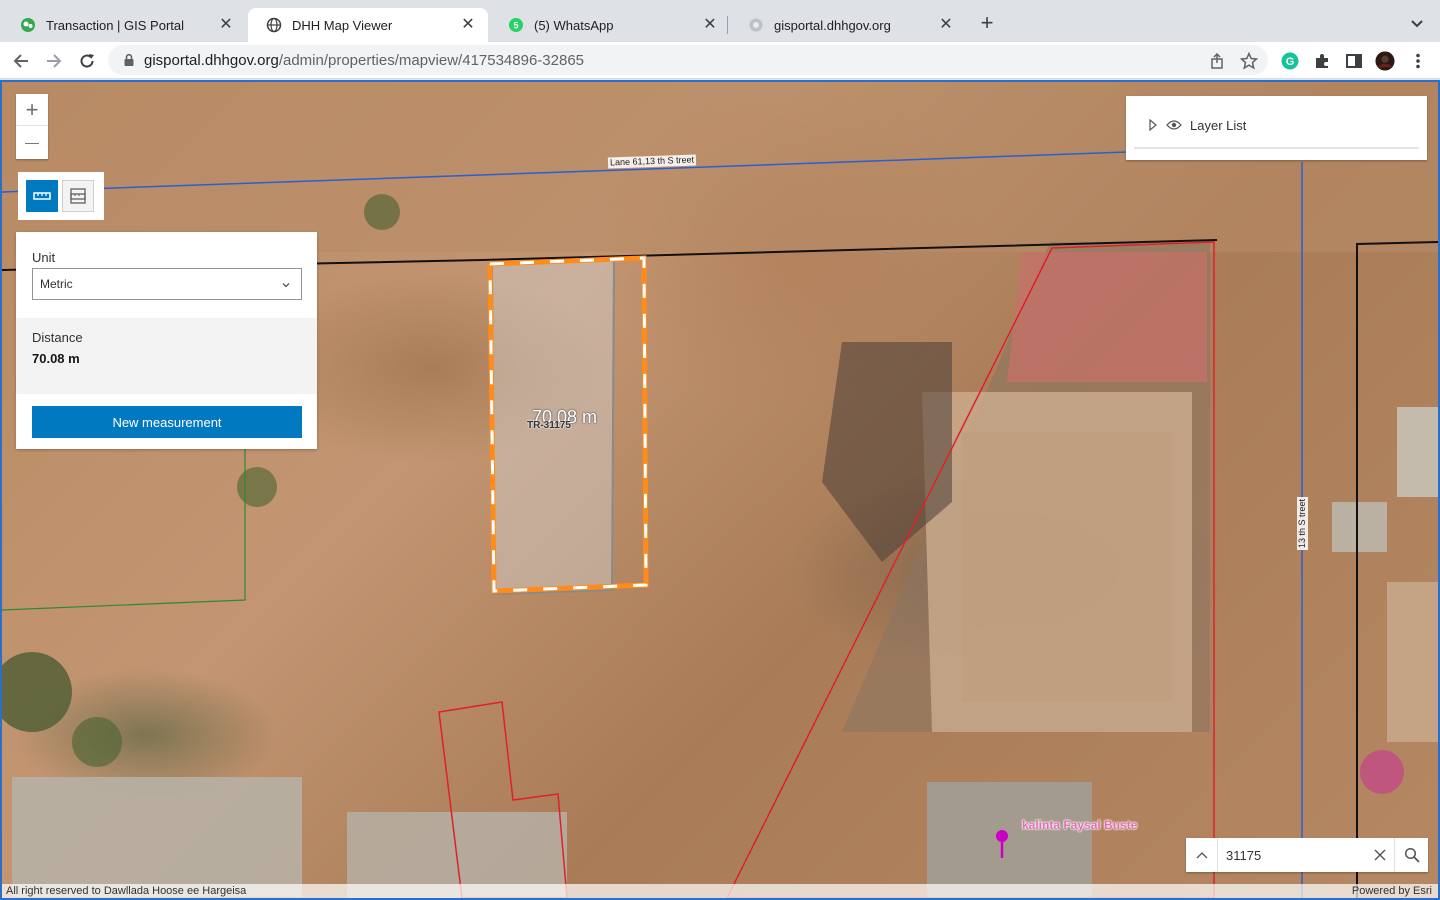 The height and width of the screenshot is (900, 1440). Describe the element at coordinates (342, 25) in the screenshot. I see `tab-title: DHH Map Viewer` at that location.